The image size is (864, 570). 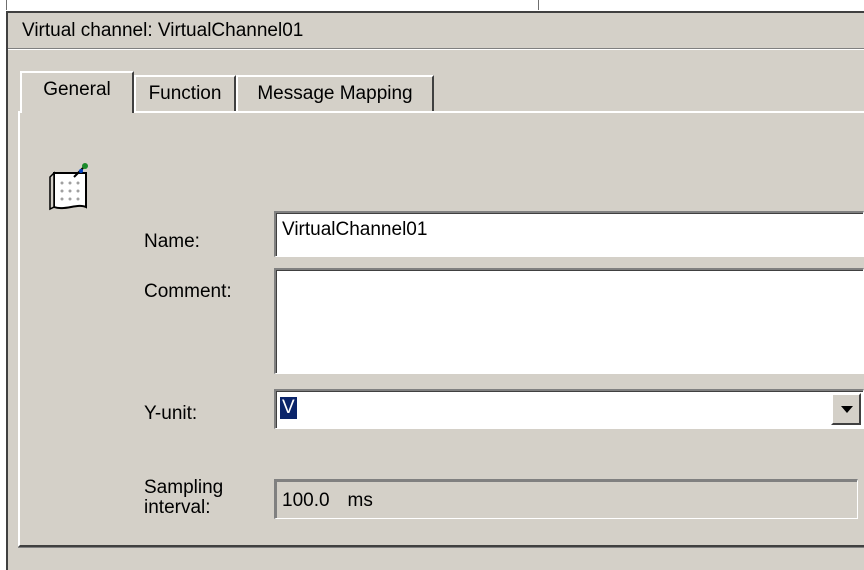 I want to click on panel-shadow, so click(x=441, y=547).